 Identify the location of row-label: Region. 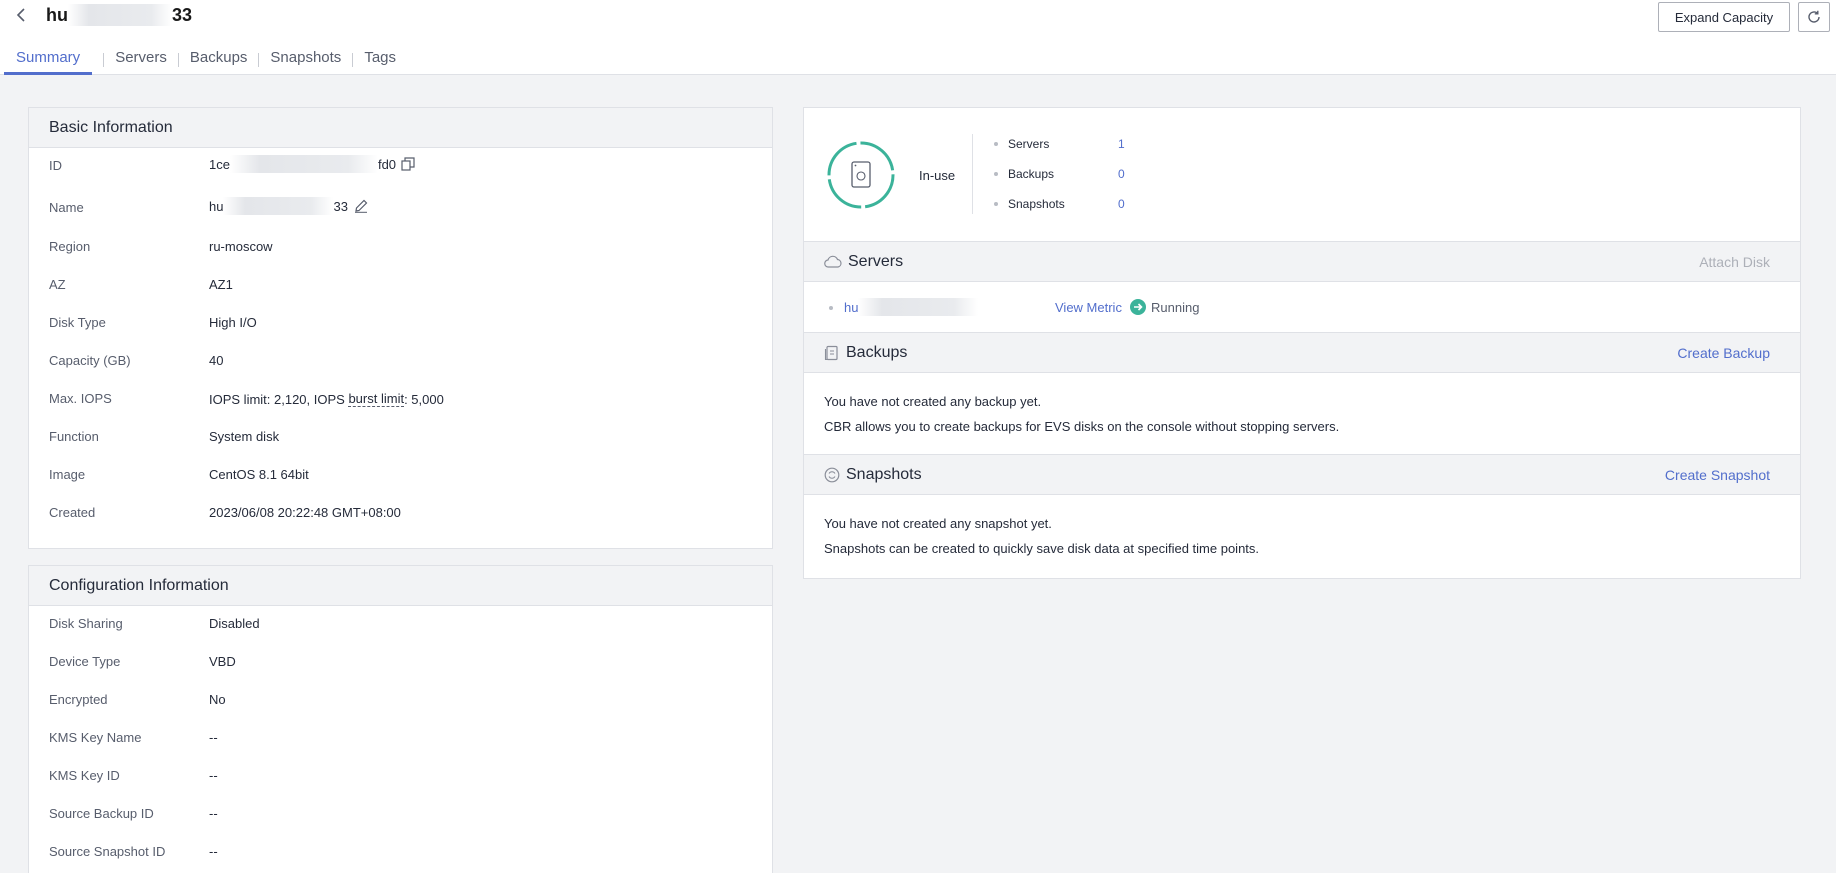
(70, 246).